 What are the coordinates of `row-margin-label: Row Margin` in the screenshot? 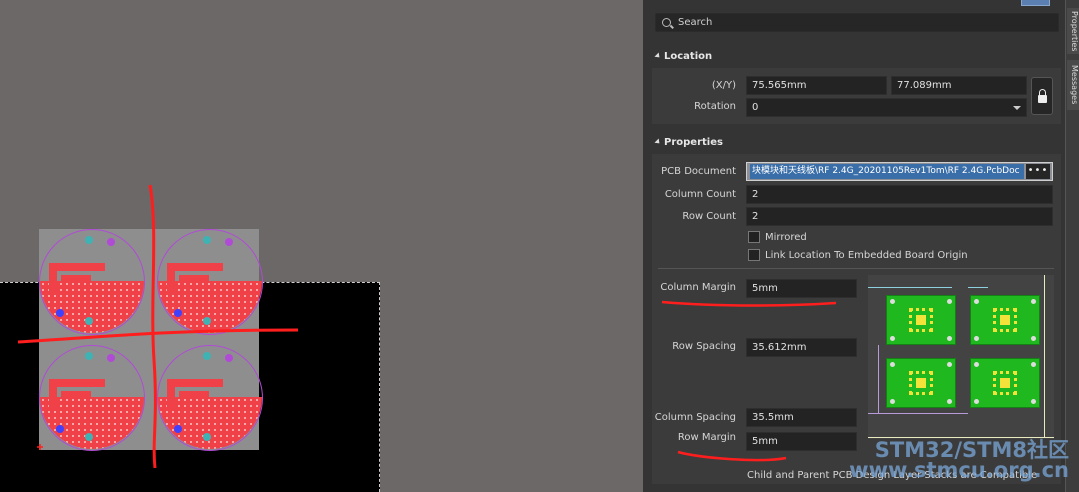 It's located at (706, 437).